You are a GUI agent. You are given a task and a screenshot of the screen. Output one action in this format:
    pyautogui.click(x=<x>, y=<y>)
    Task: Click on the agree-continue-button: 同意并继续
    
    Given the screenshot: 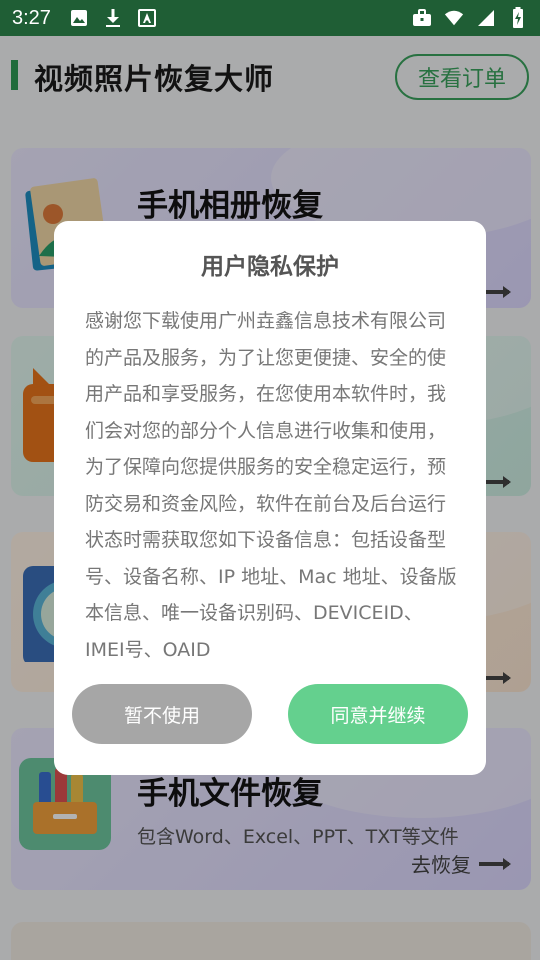 What is the action you would take?
    pyautogui.click(x=378, y=714)
    